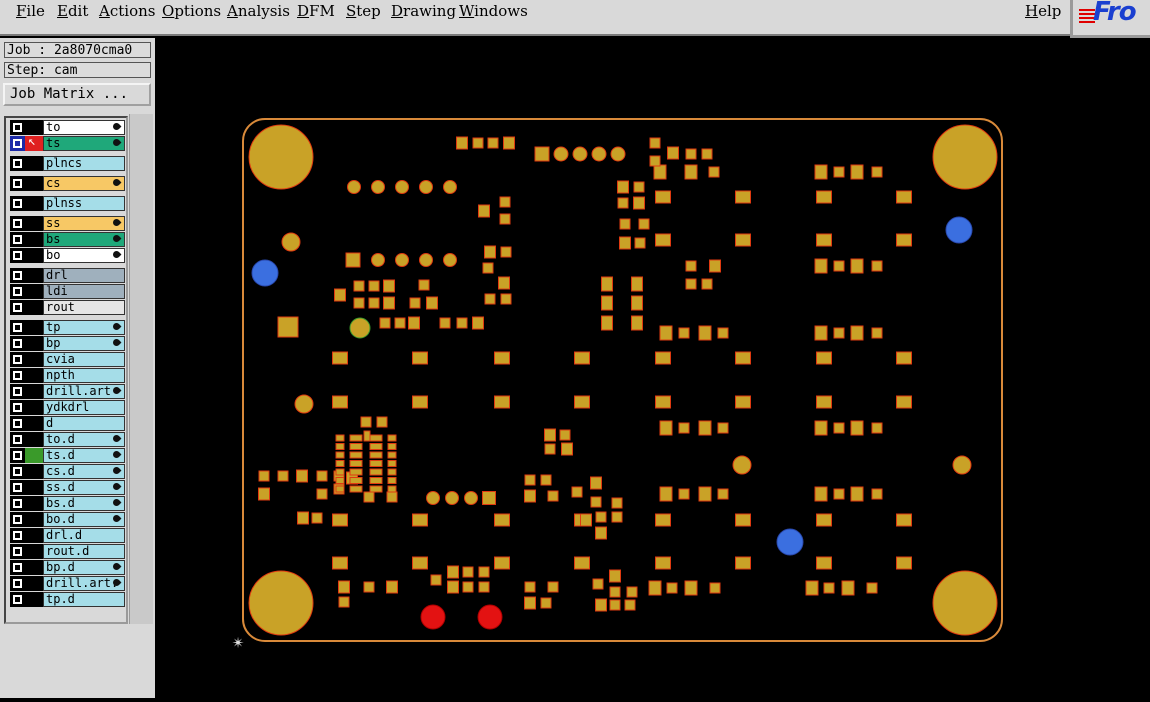 This screenshot has width=1150, height=702. Describe the element at coordinates (84, 275) in the screenshot. I see `layer-name: drl` at that location.